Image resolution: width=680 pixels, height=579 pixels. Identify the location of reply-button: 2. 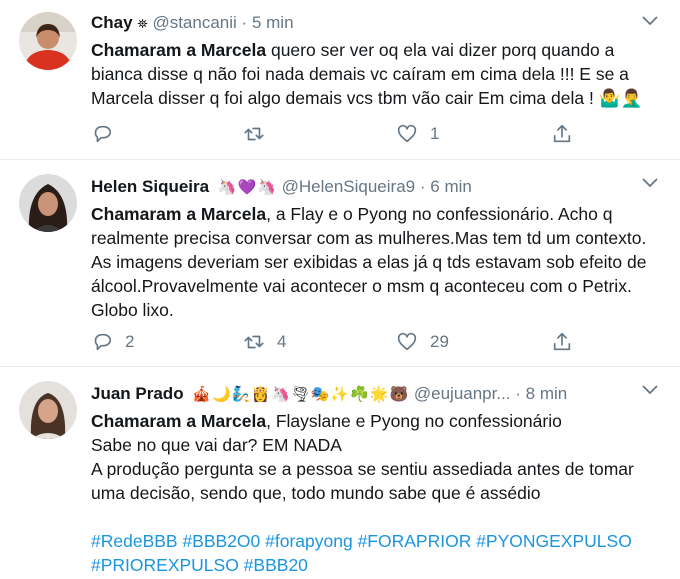
(112, 342).